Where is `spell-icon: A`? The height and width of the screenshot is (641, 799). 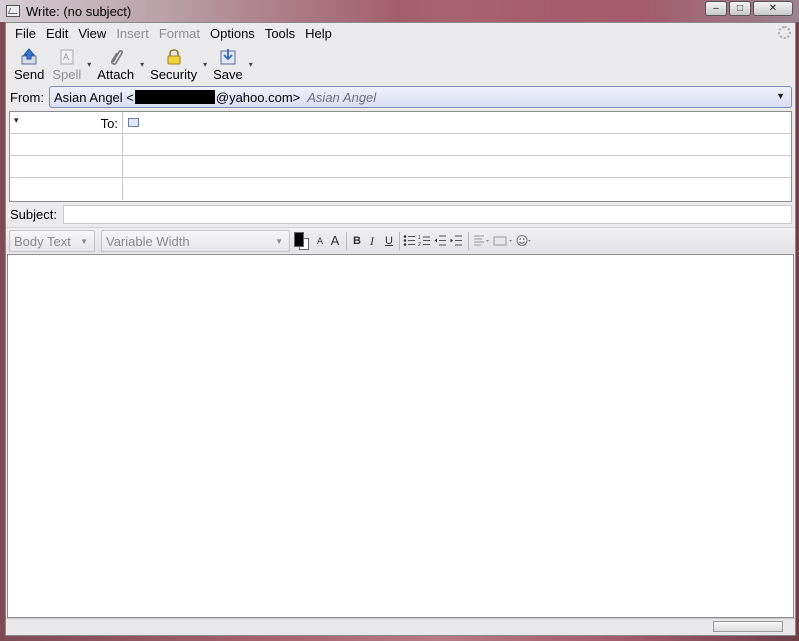
spell-icon: A is located at coordinates (67, 57).